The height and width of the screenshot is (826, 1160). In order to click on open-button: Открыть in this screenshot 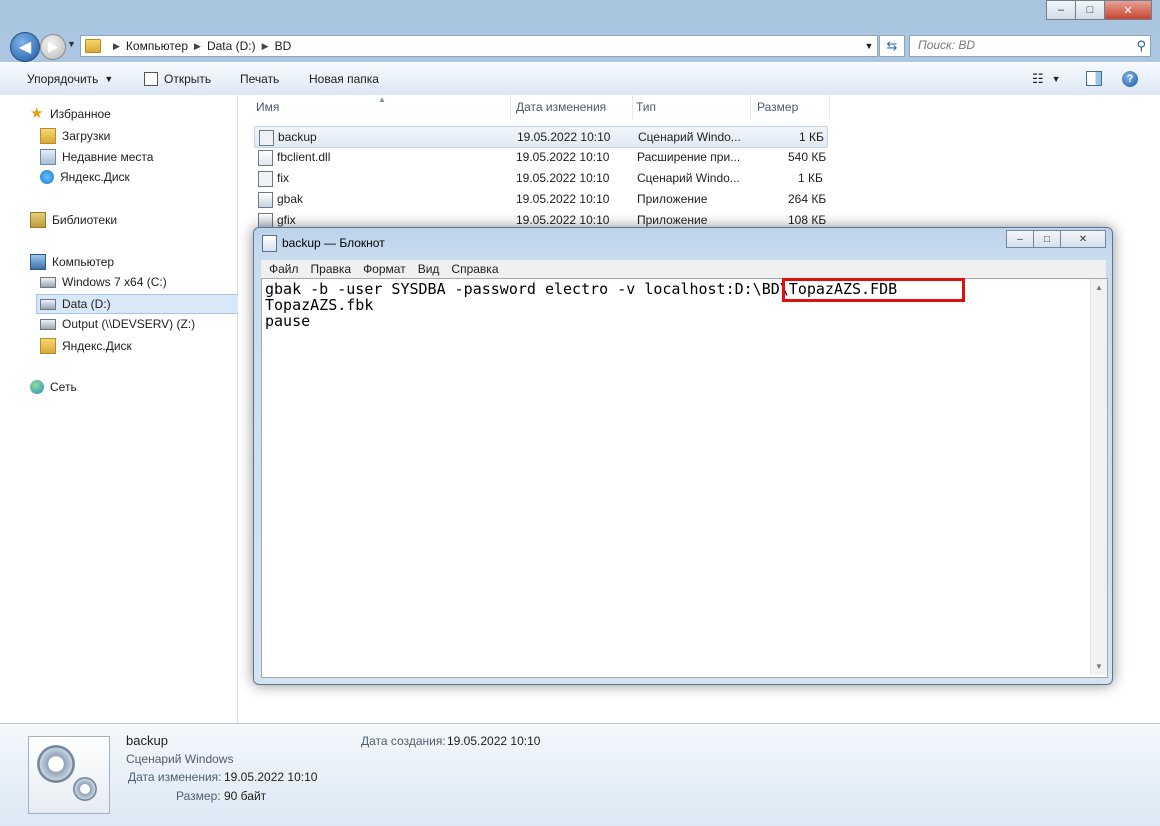, I will do `click(177, 79)`.